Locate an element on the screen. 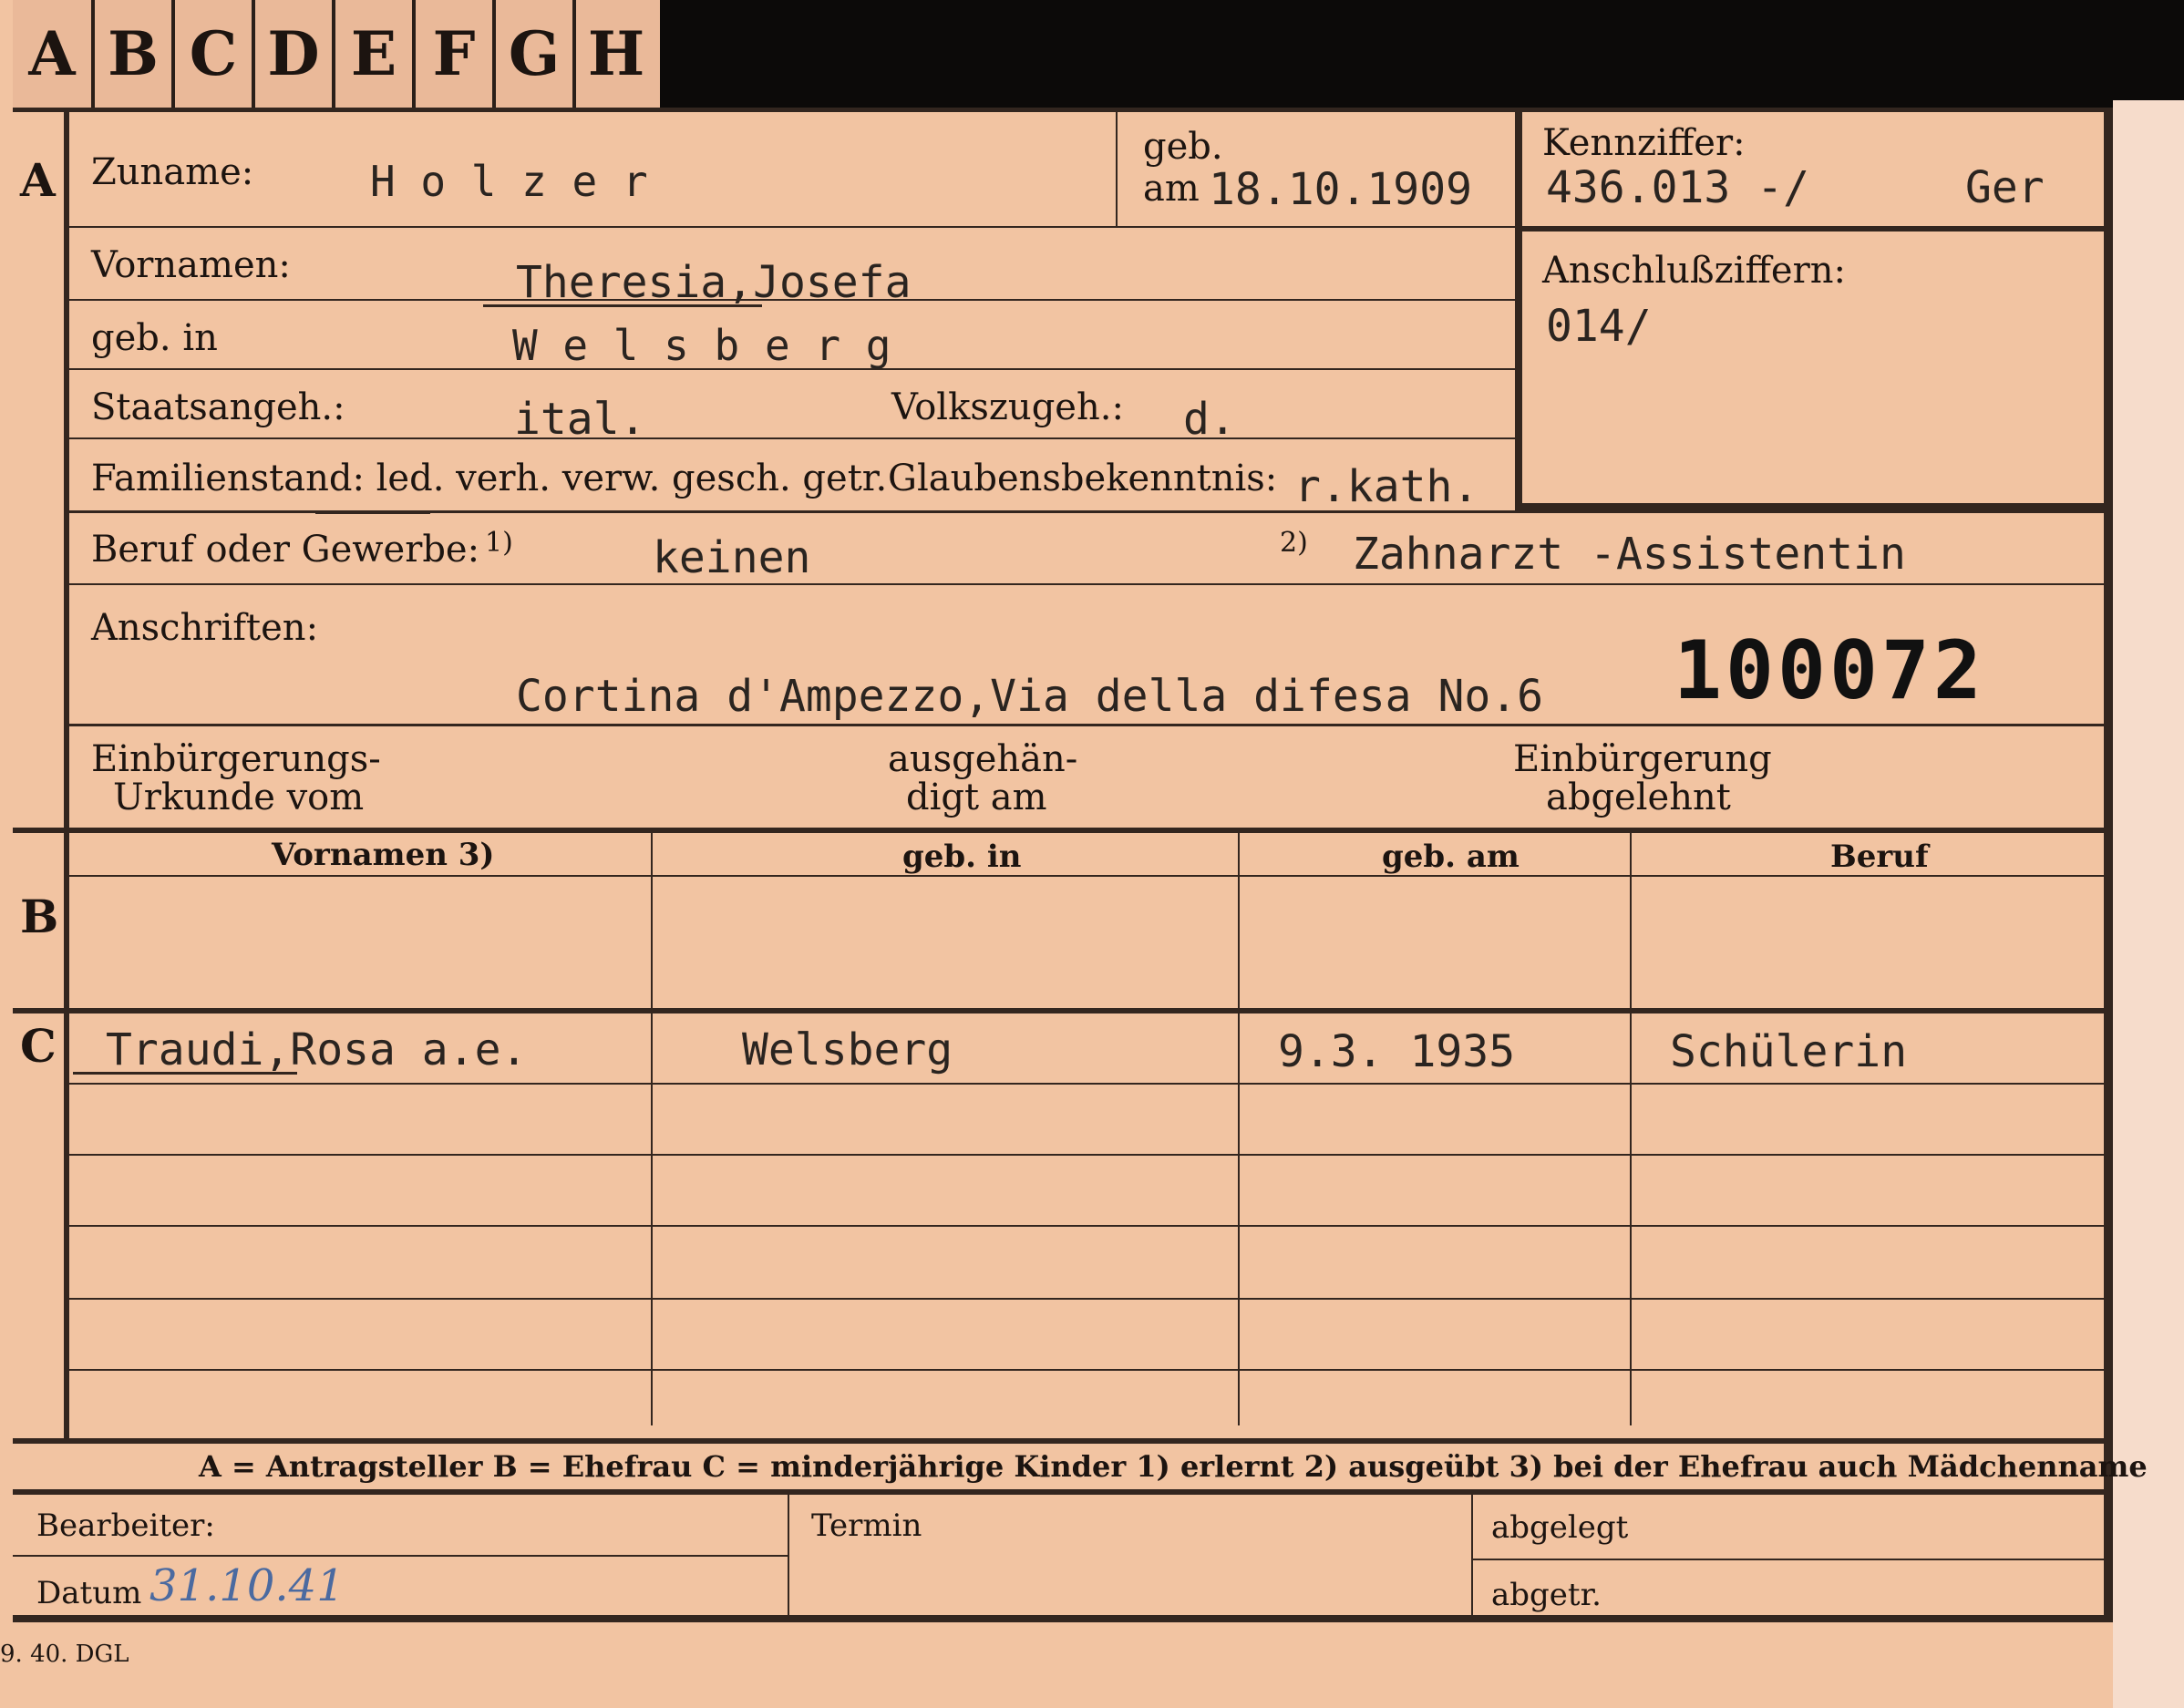 The height and width of the screenshot is (1708, 2184). datum-label: Datum is located at coordinates (89, 1593).